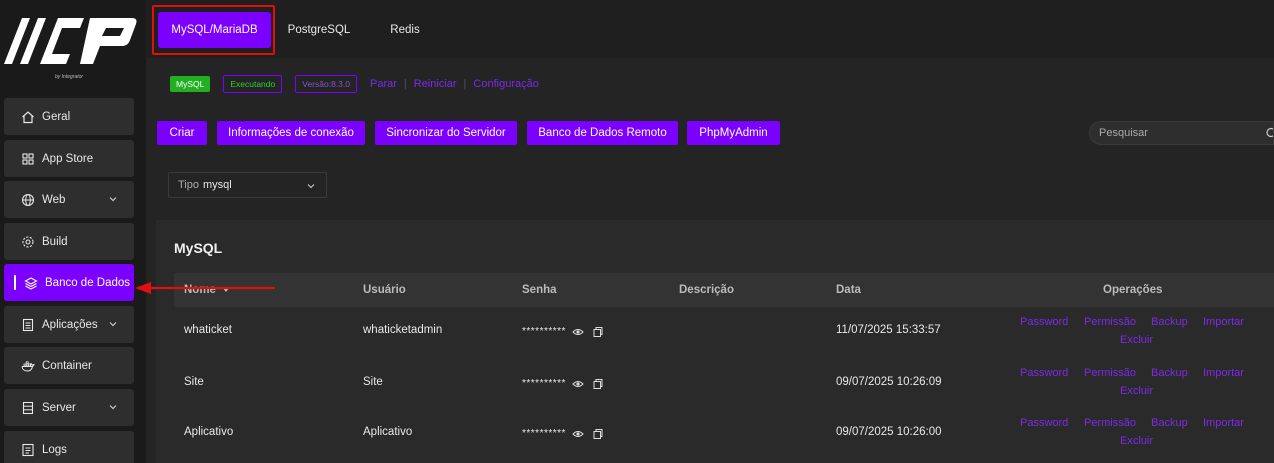  What do you see at coordinates (435, 84) in the screenshot?
I see `restart-link: Reiniciar` at bounding box center [435, 84].